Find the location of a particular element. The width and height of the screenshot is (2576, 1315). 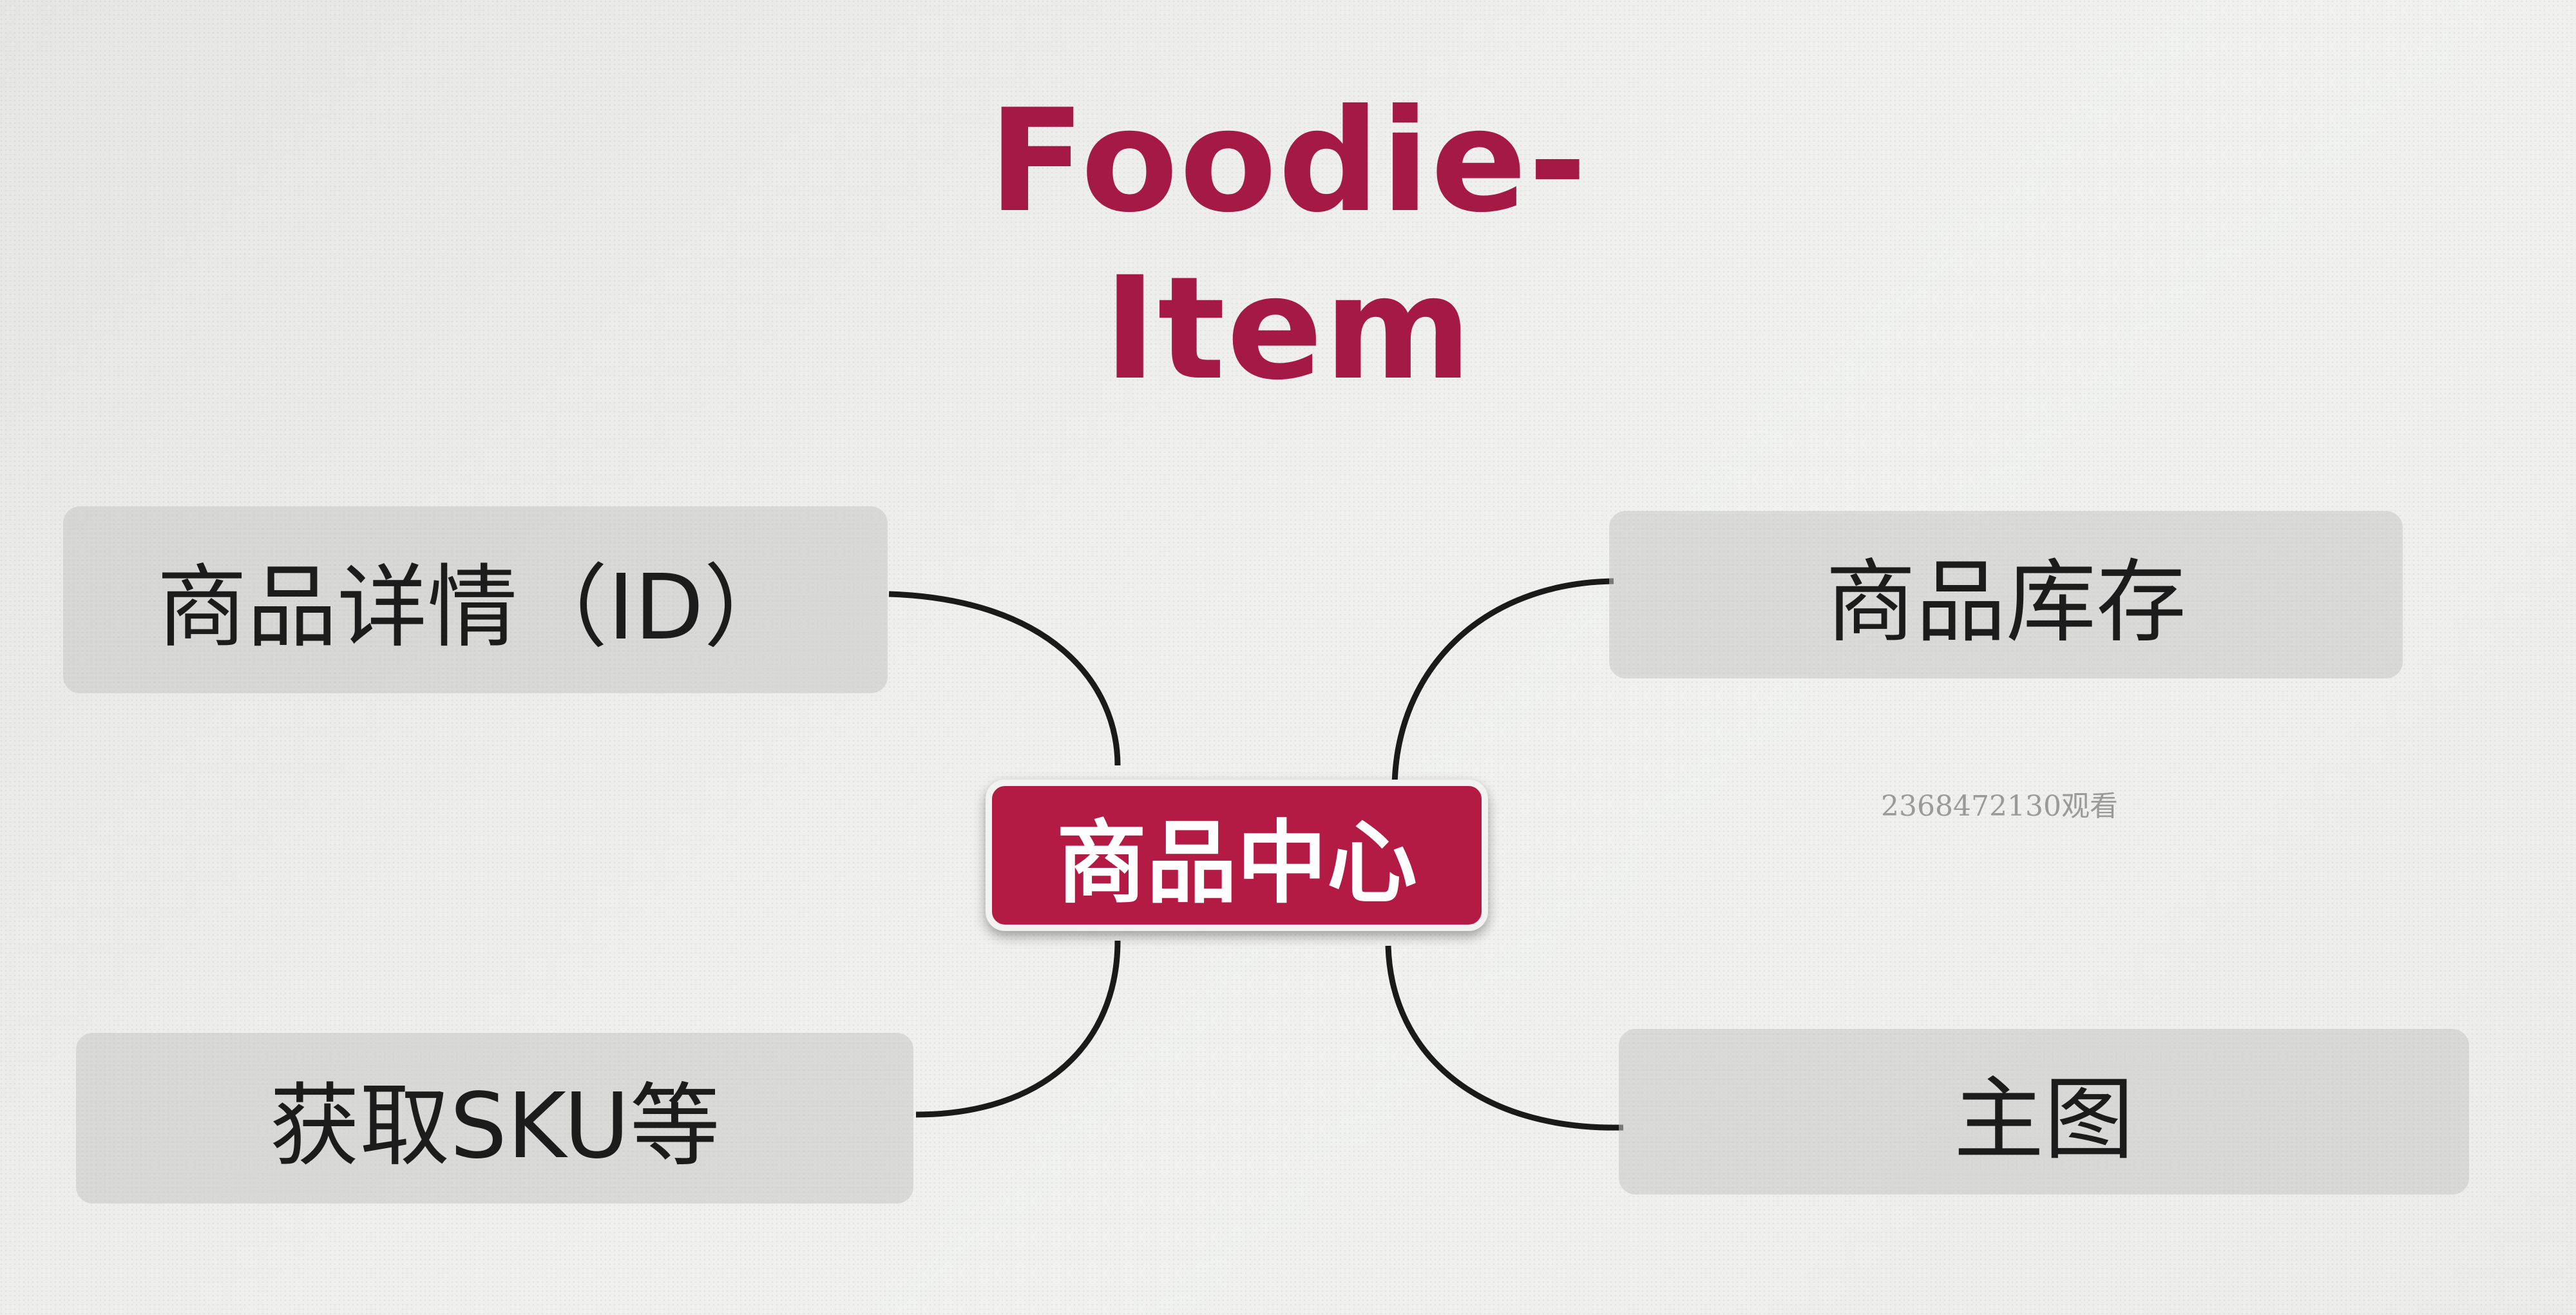

connector-bottom-right is located at coordinates (1504, 1038).